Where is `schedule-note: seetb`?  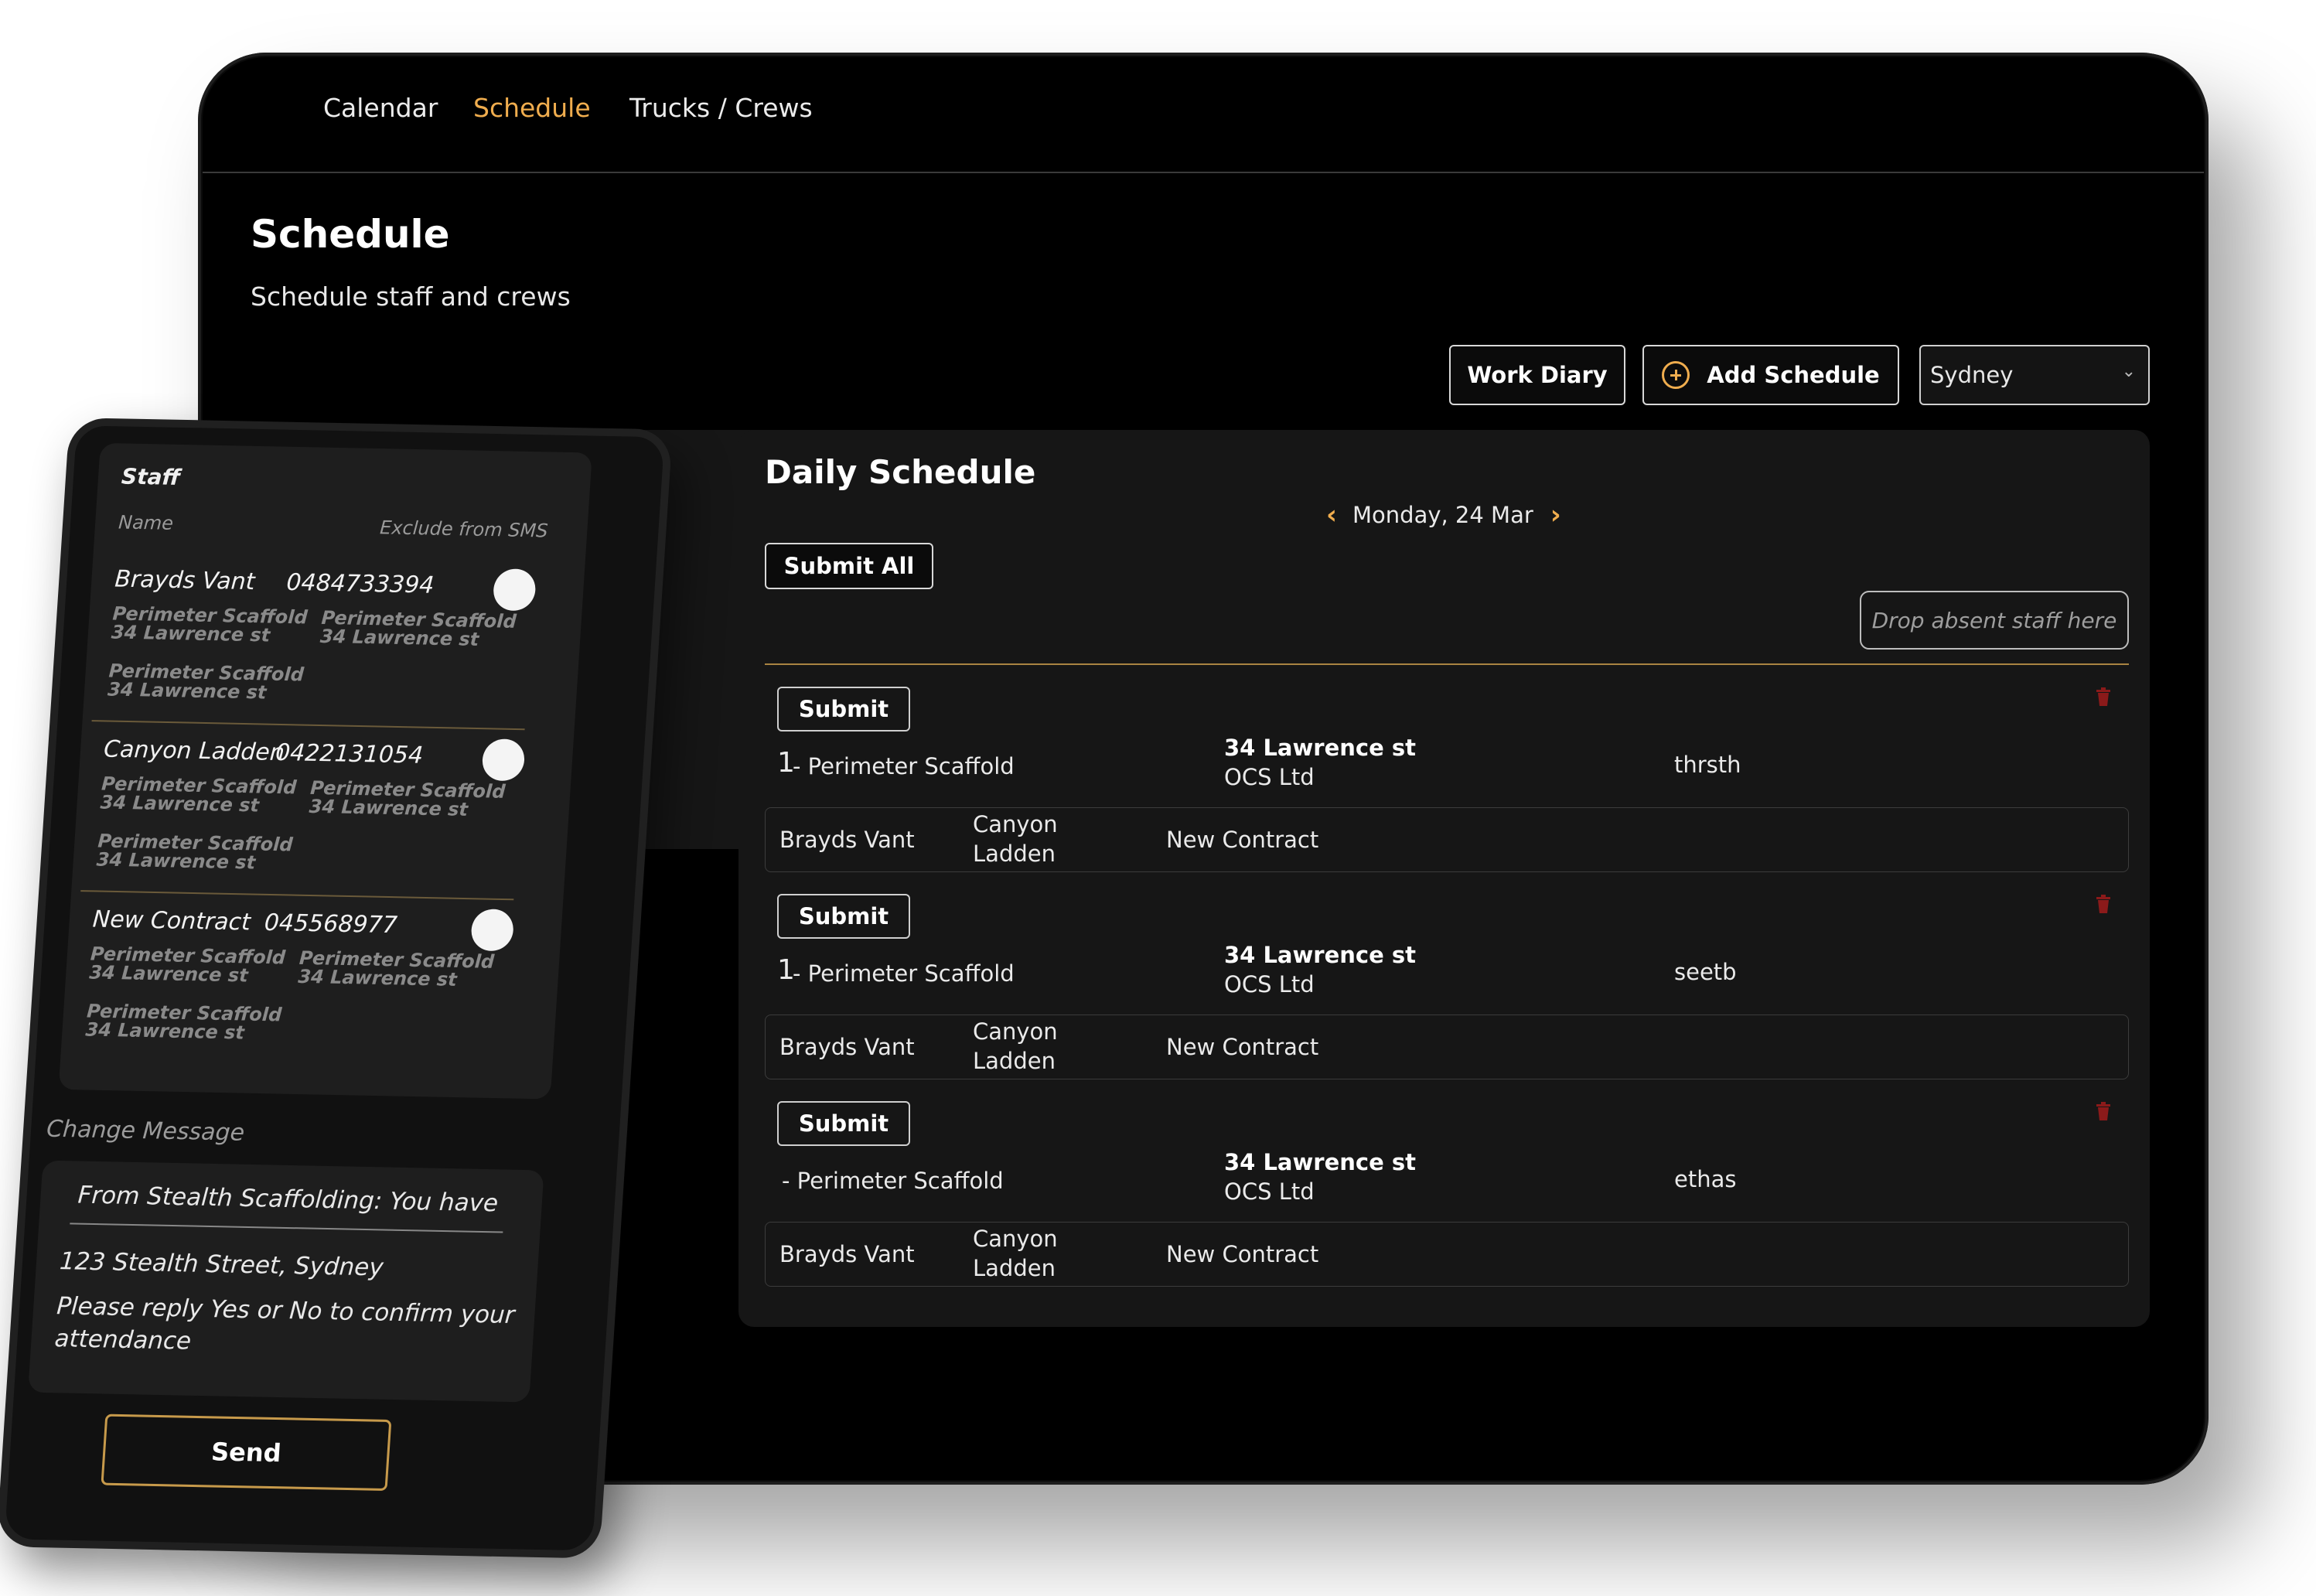
schedule-note: seetb is located at coordinates (1706, 972).